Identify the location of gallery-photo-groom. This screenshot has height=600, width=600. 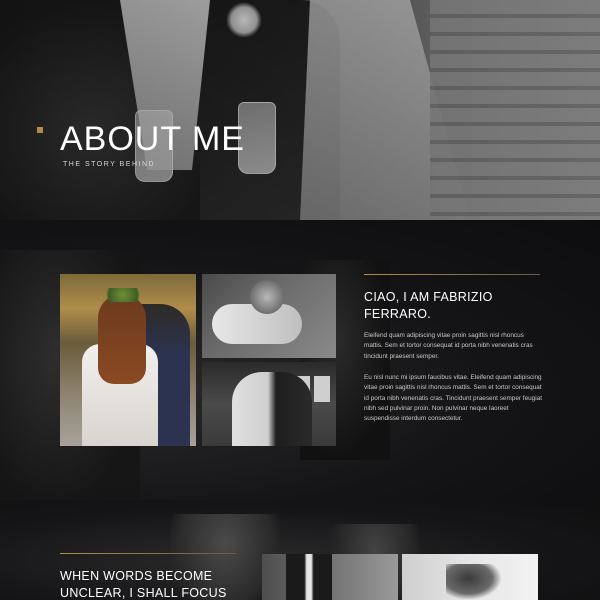
(330, 577).